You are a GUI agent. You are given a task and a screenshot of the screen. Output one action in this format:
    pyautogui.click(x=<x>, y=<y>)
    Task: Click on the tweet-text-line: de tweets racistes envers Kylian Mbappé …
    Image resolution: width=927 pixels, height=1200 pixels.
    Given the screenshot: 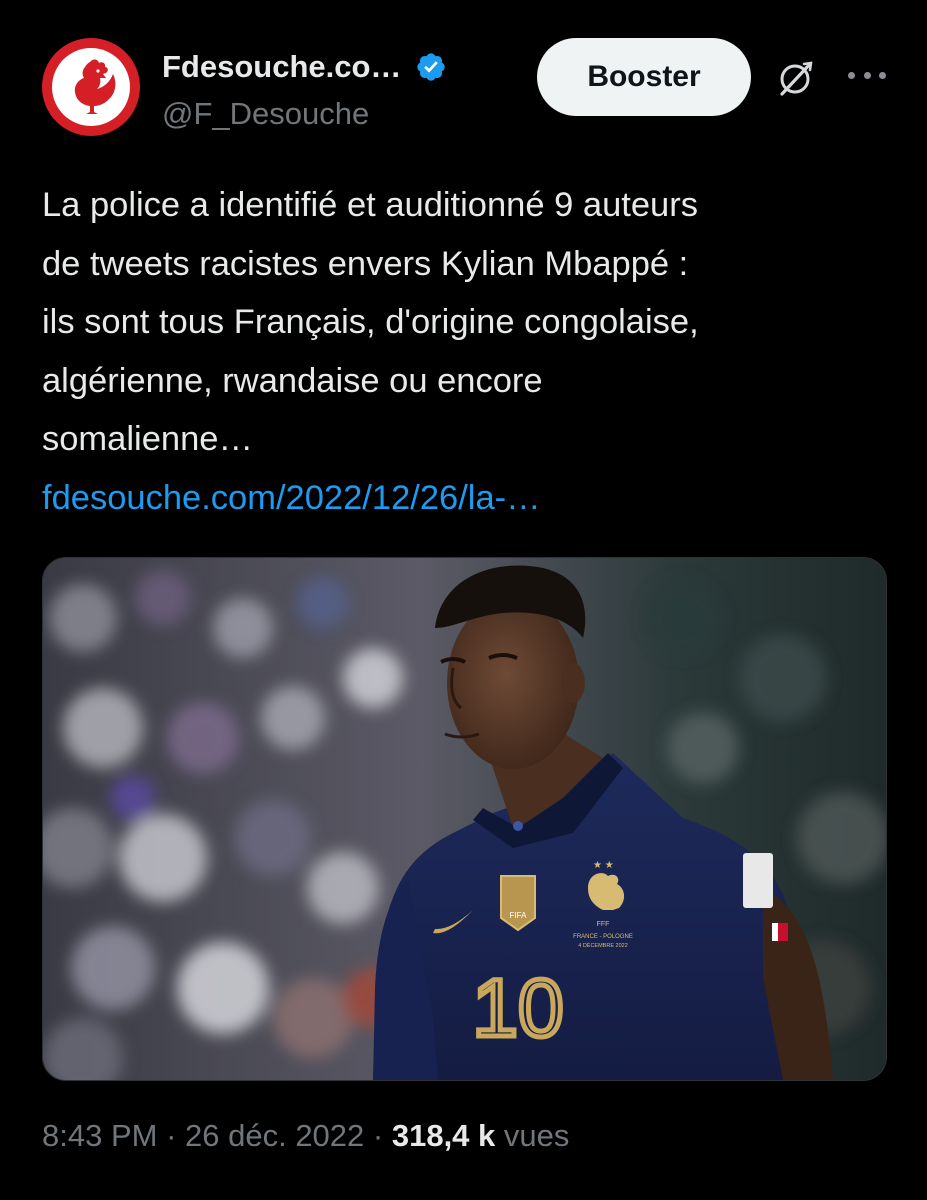 What is the action you would take?
    pyautogui.click(x=365, y=263)
    